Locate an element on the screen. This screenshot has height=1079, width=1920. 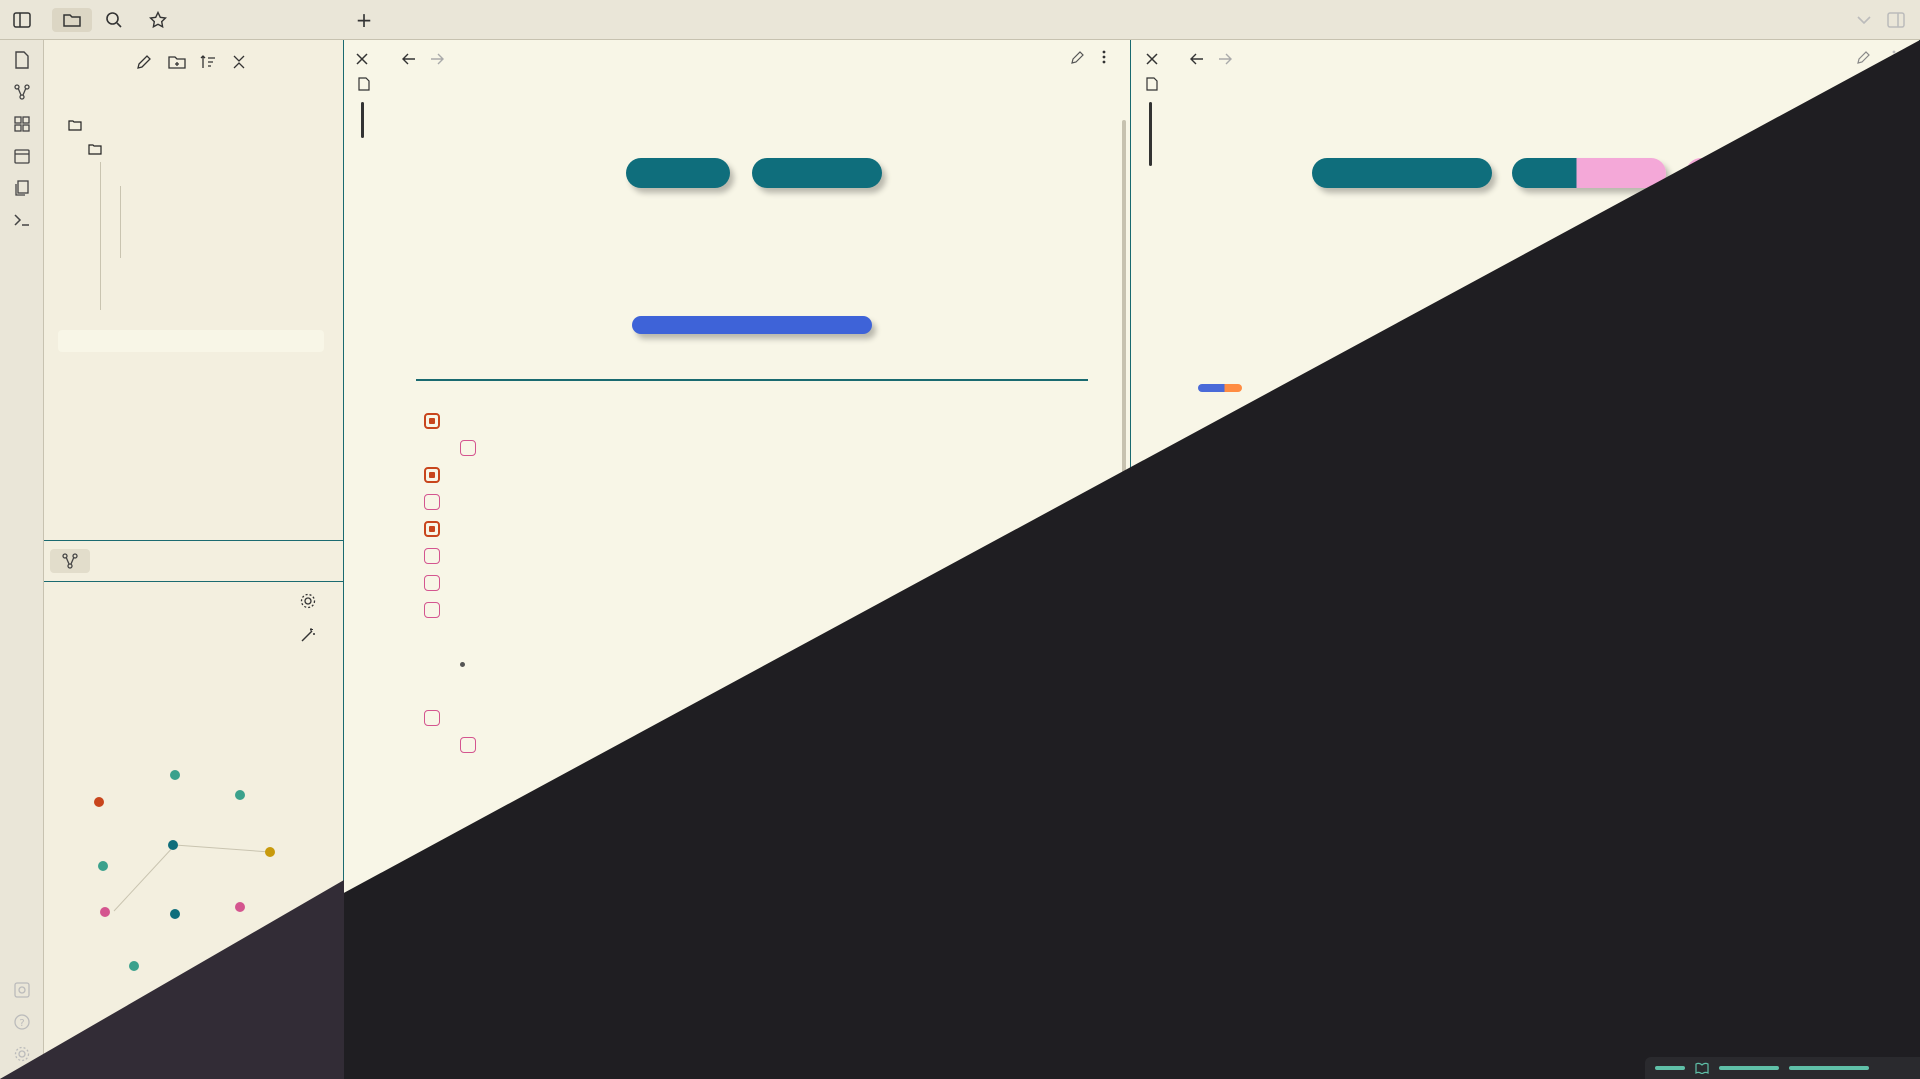
chevron-down-icon is located at coordinates (1864, 20).